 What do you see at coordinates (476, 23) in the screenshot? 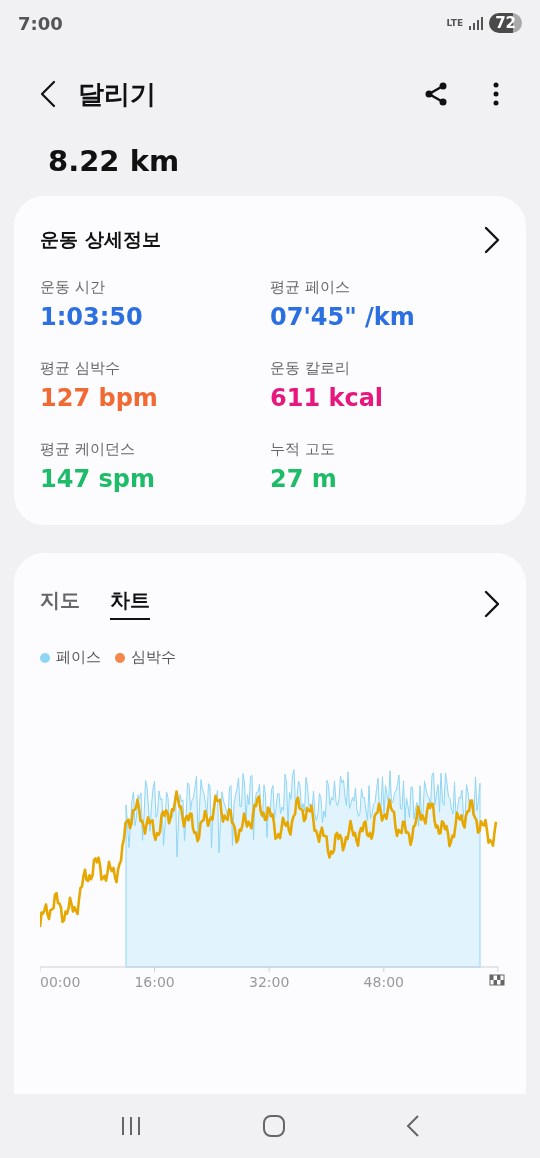
I see `signal-icon` at bounding box center [476, 23].